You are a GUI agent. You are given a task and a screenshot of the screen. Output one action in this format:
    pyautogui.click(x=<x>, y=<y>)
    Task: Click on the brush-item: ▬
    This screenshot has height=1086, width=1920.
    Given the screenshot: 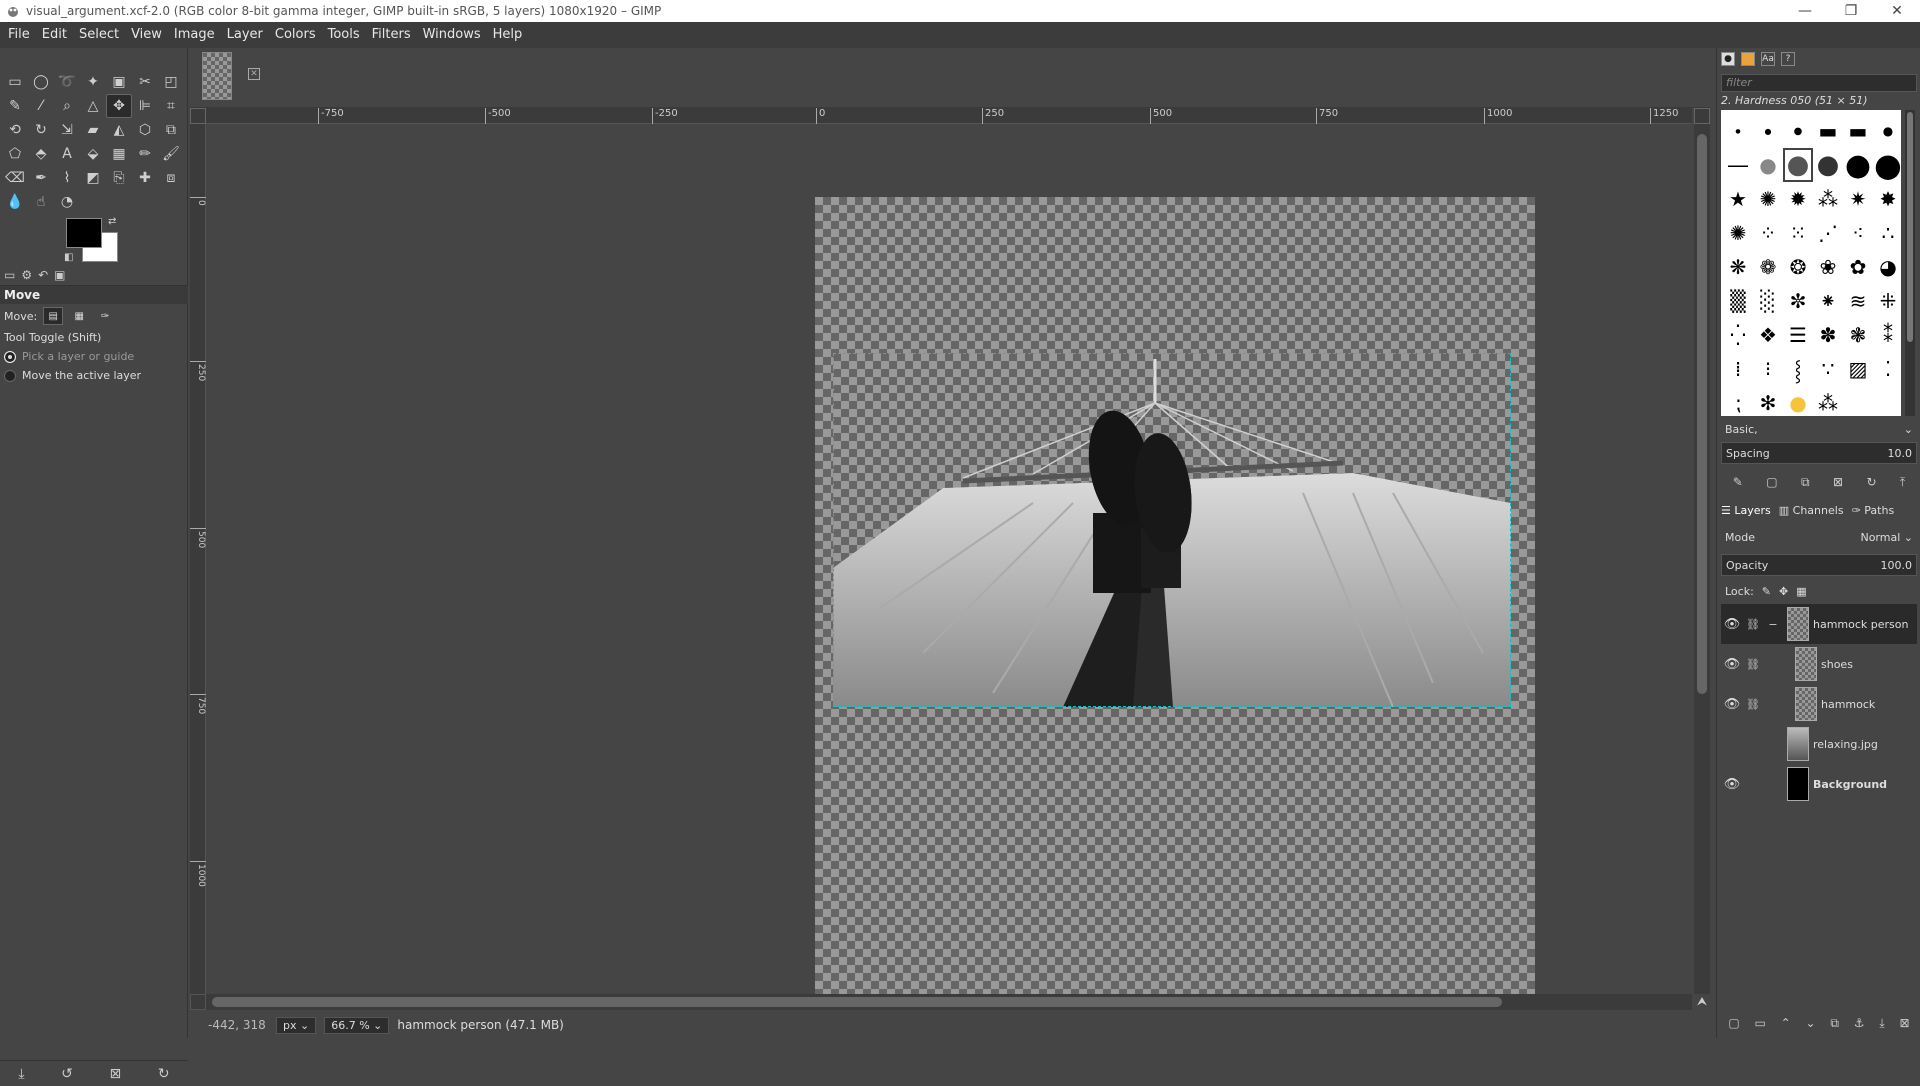 What is the action you would take?
    pyautogui.click(x=1828, y=131)
    